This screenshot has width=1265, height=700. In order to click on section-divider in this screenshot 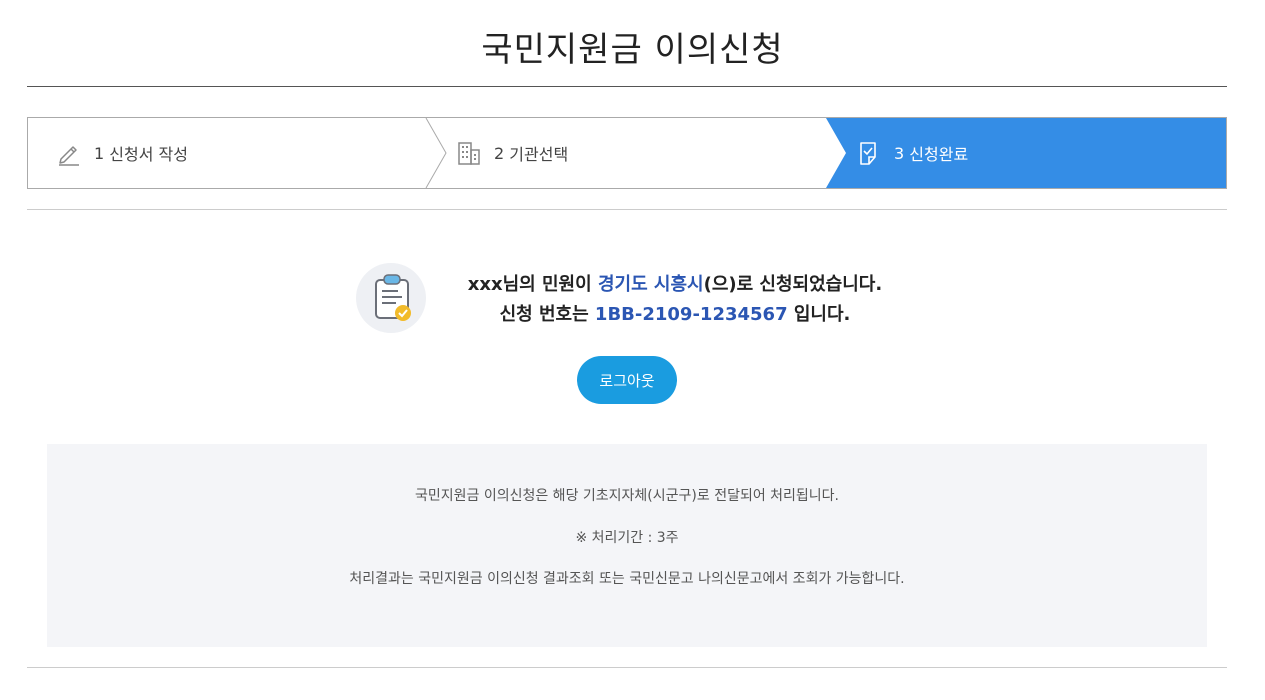, I will do `click(627, 209)`.